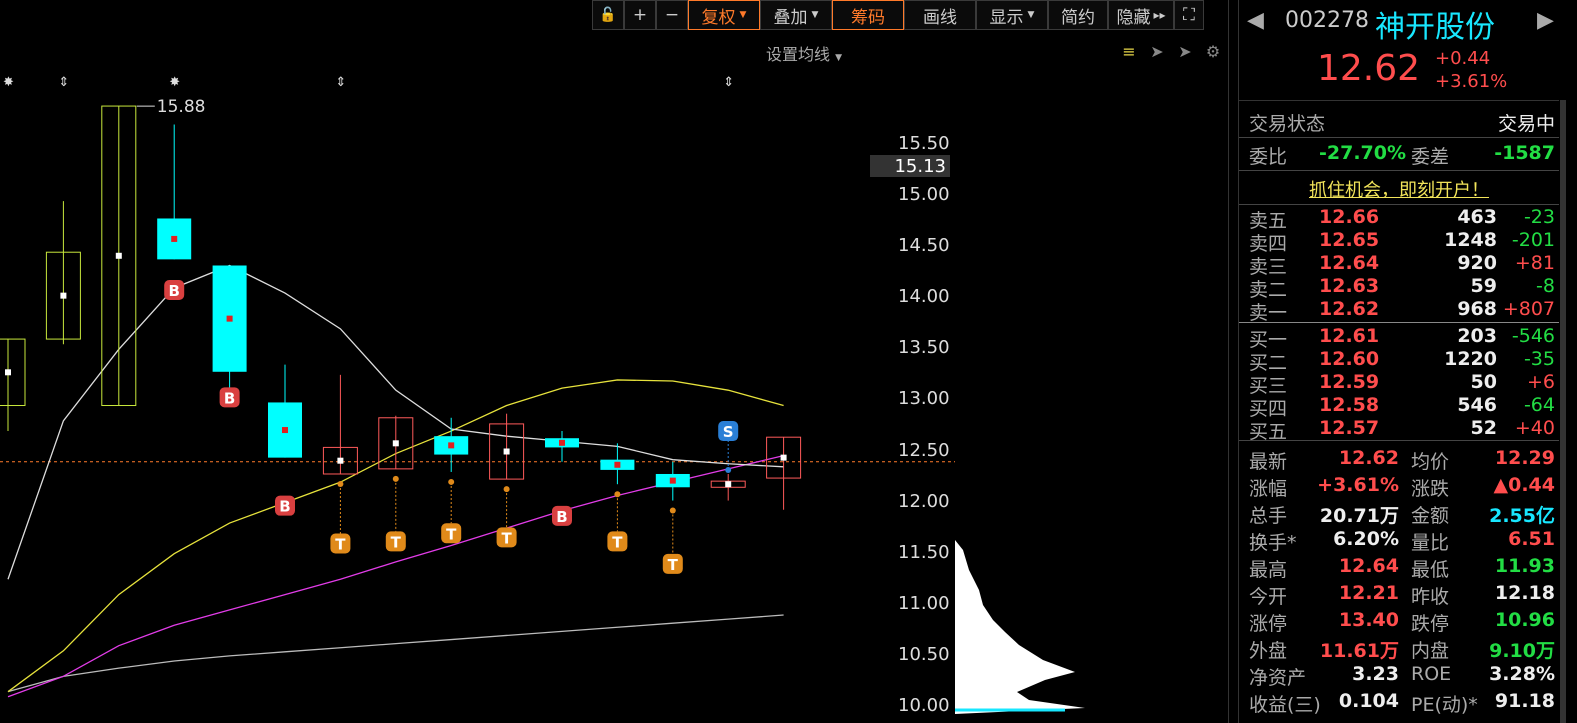  What do you see at coordinates (1268, 624) in the screenshot?
I see `stat-label: 涨停` at bounding box center [1268, 624].